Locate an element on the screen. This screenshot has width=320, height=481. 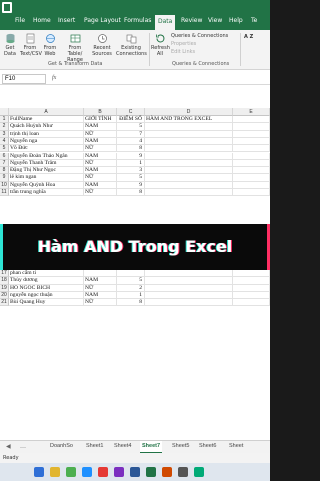
queries-connections-button: Queries & Connections is located at coordinates (199, 36).